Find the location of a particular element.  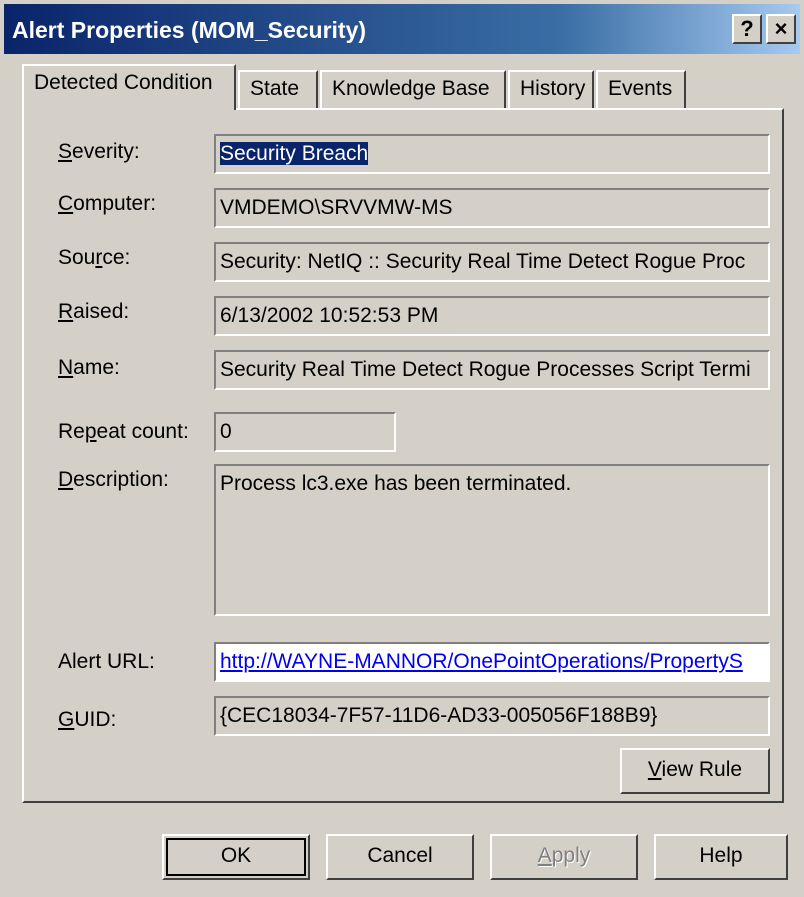

apply-button: Apply is located at coordinates (564, 857).